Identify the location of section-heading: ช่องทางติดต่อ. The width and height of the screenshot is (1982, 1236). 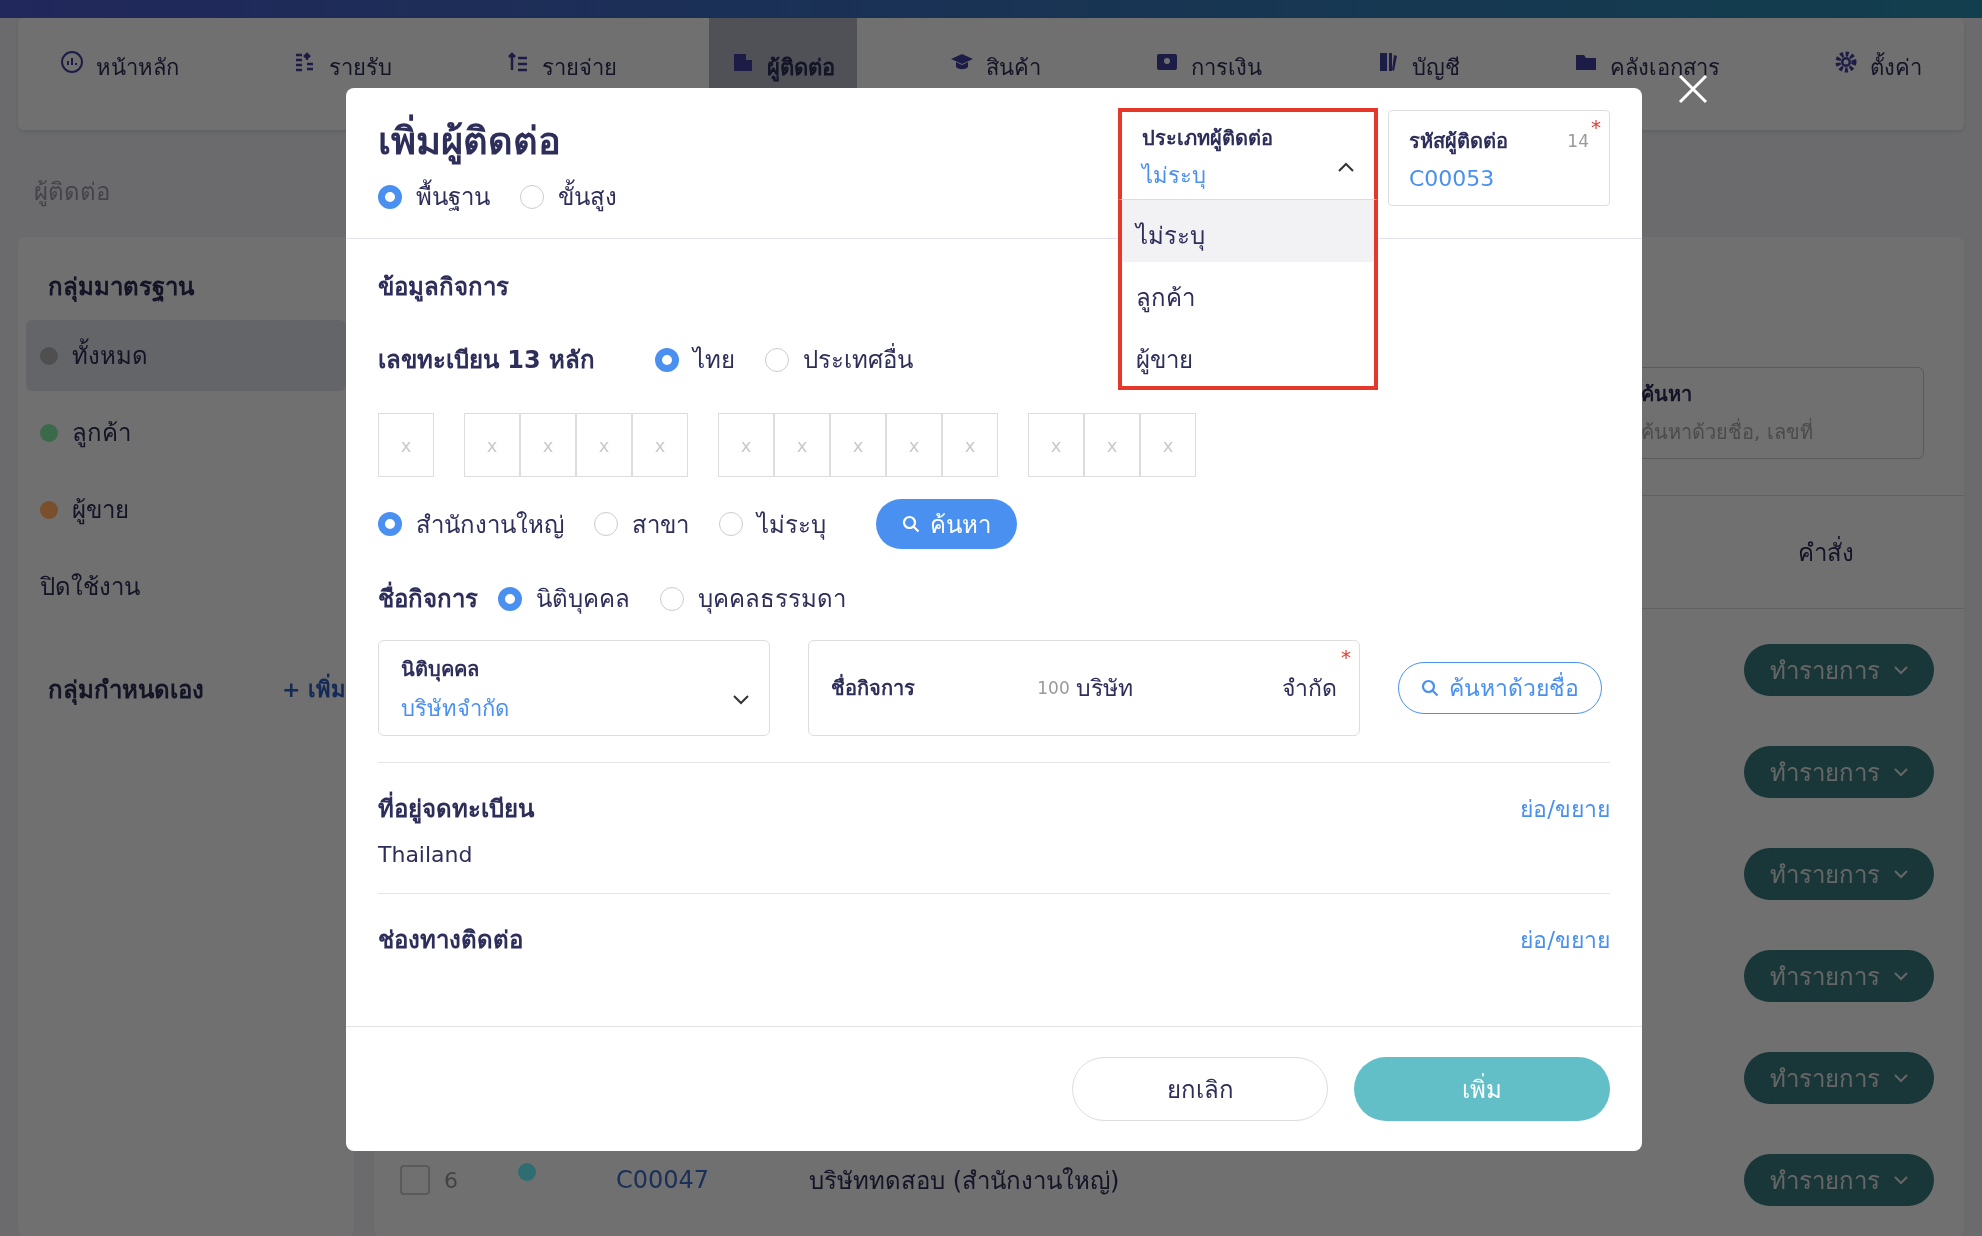
(450, 940).